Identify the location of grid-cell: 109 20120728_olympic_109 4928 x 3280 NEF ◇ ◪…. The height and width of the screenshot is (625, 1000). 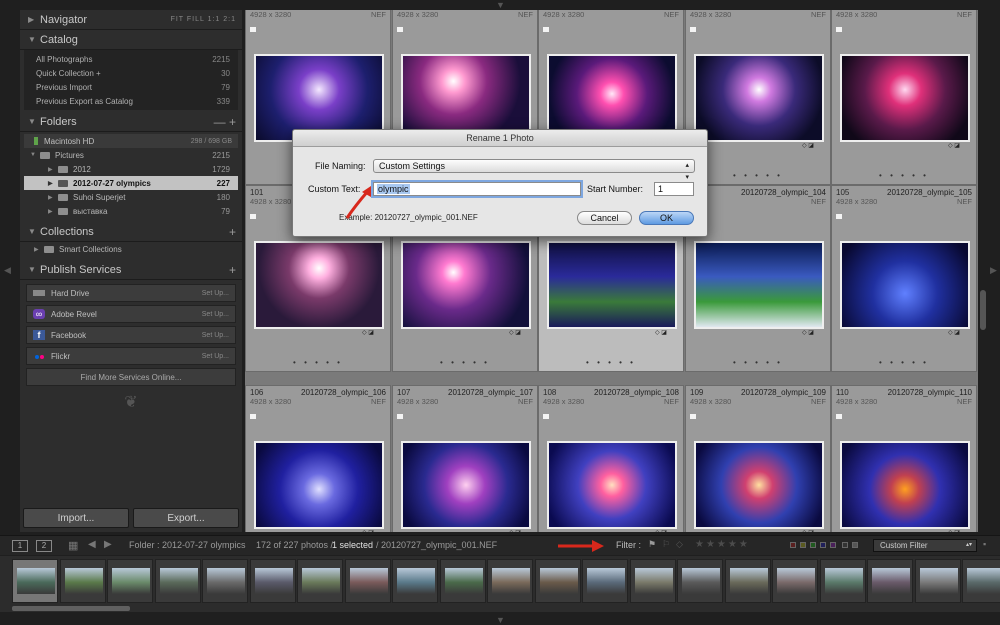
(758, 458).